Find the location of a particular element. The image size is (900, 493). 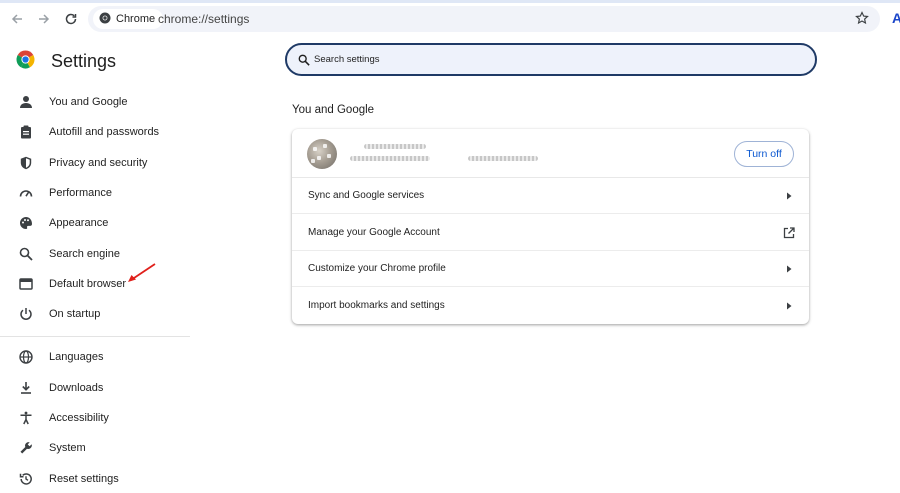

sidebar-item-label: Downloads is located at coordinates (76, 388).